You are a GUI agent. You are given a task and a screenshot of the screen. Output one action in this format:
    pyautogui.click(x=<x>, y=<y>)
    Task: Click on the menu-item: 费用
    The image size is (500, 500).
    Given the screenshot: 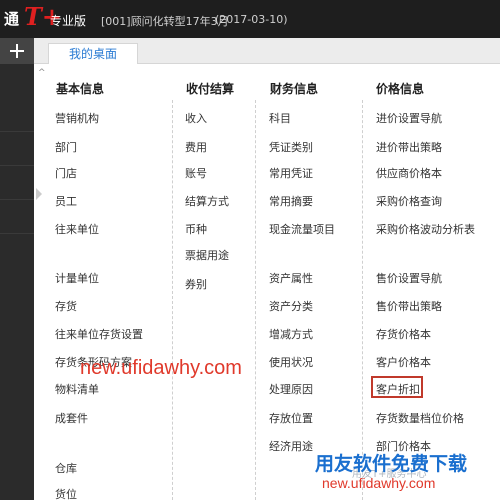 What is the action you would take?
    pyautogui.click(x=196, y=147)
    